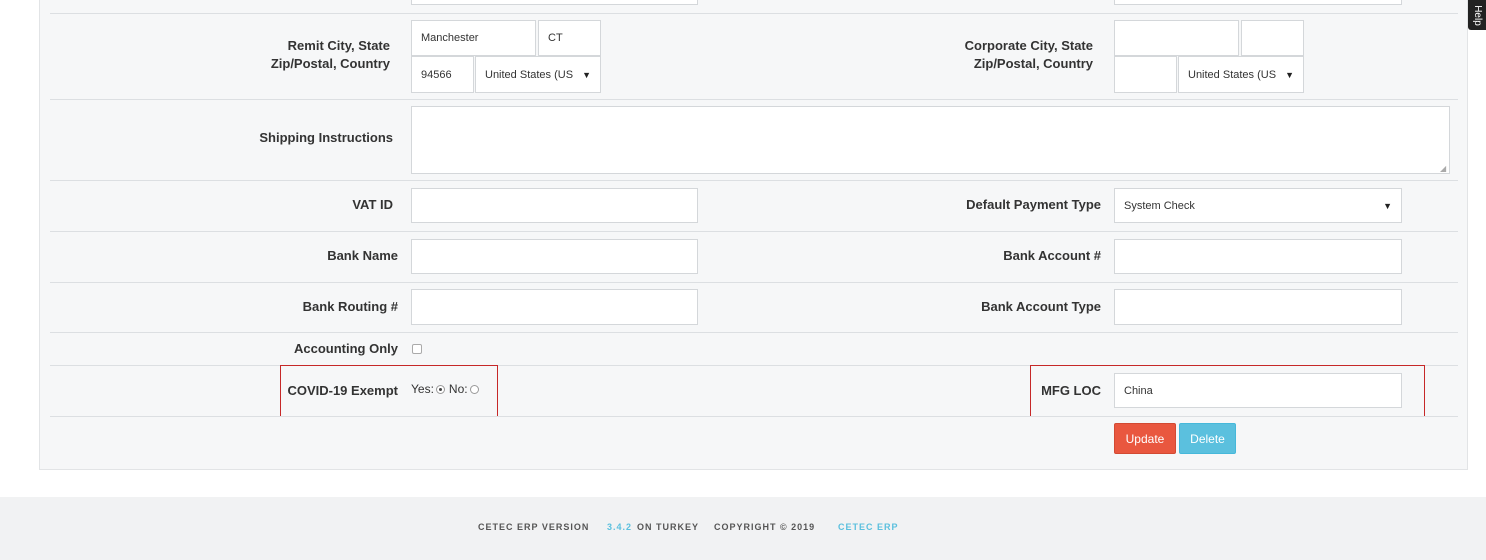 The height and width of the screenshot is (560, 1486). Describe the element at coordinates (350, 306) in the screenshot. I see `bank-routing-number-label: Bank Routing #` at that location.